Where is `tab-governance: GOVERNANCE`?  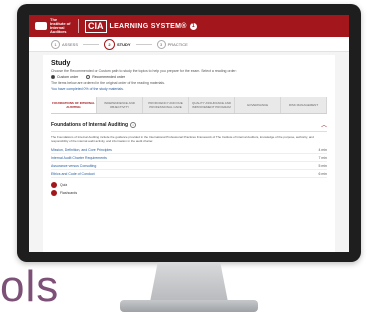
tab-governance: GOVERNANCE is located at coordinates (258, 105).